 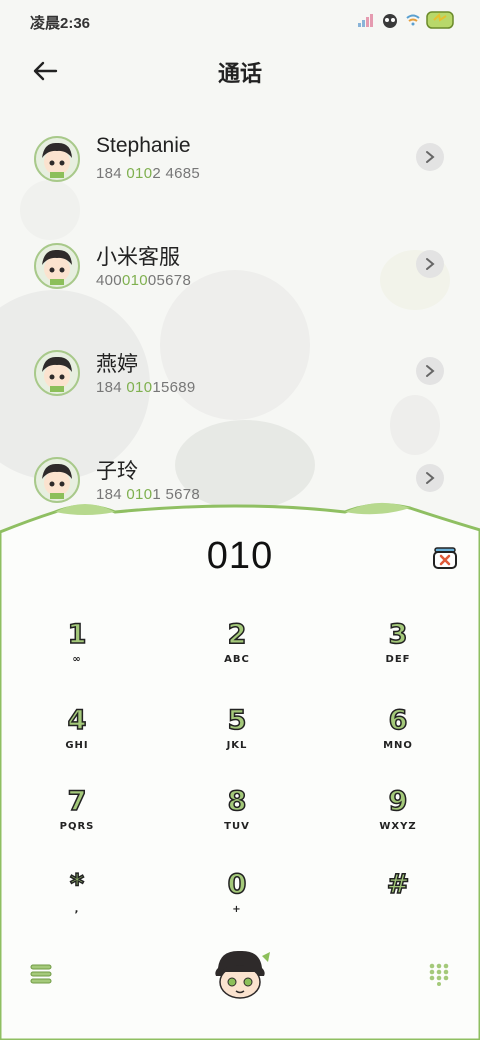 What do you see at coordinates (237, 635) in the screenshot?
I see `key-digit: 2` at bounding box center [237, 635].